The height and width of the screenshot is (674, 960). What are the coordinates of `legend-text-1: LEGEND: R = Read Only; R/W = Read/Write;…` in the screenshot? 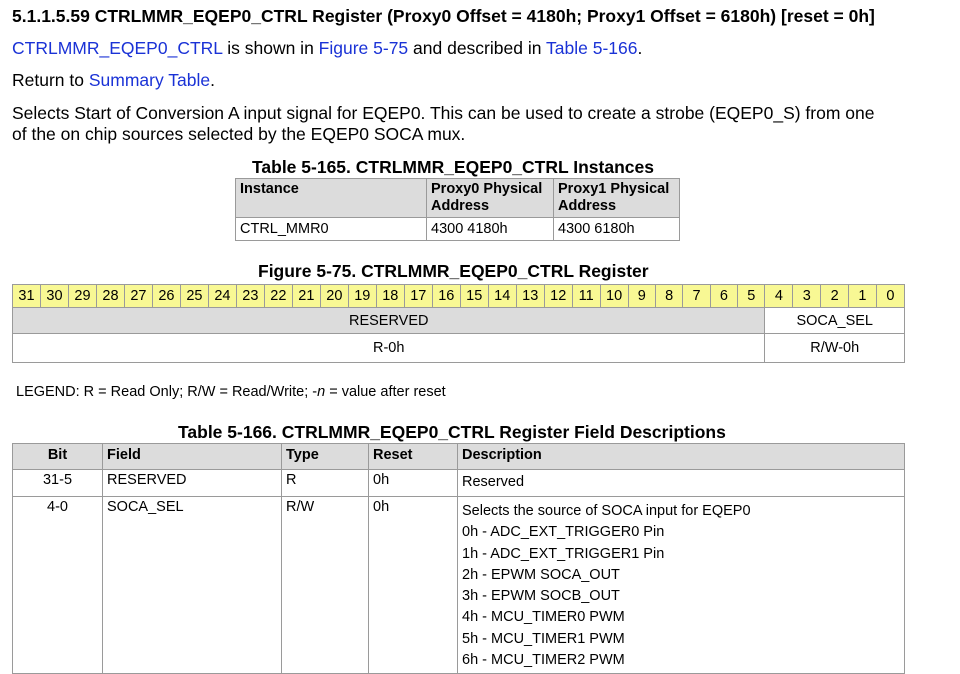 It's located at (167, 392).